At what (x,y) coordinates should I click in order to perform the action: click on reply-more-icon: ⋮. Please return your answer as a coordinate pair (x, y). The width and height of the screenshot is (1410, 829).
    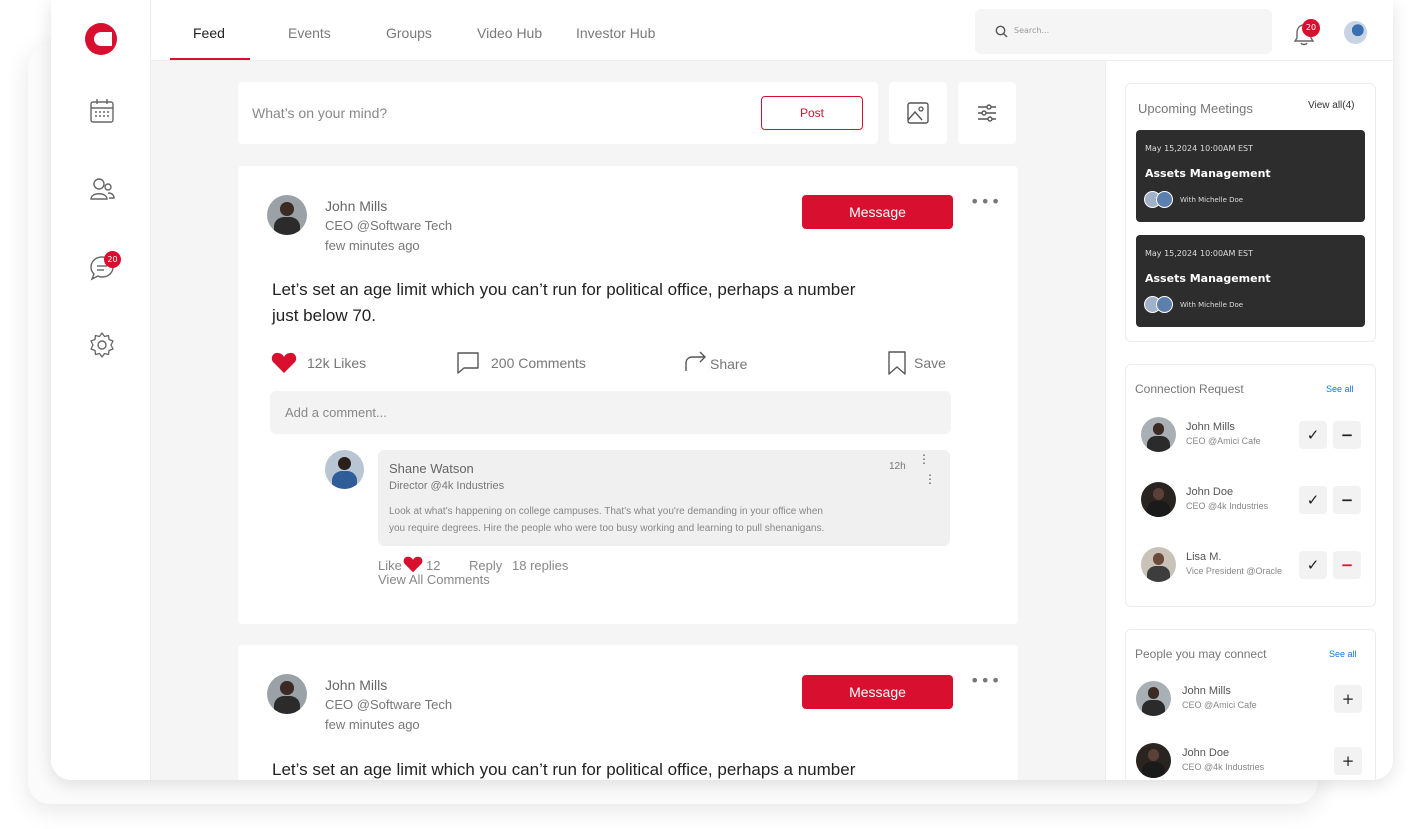
    Looking at the image, I should click on (930, 479).